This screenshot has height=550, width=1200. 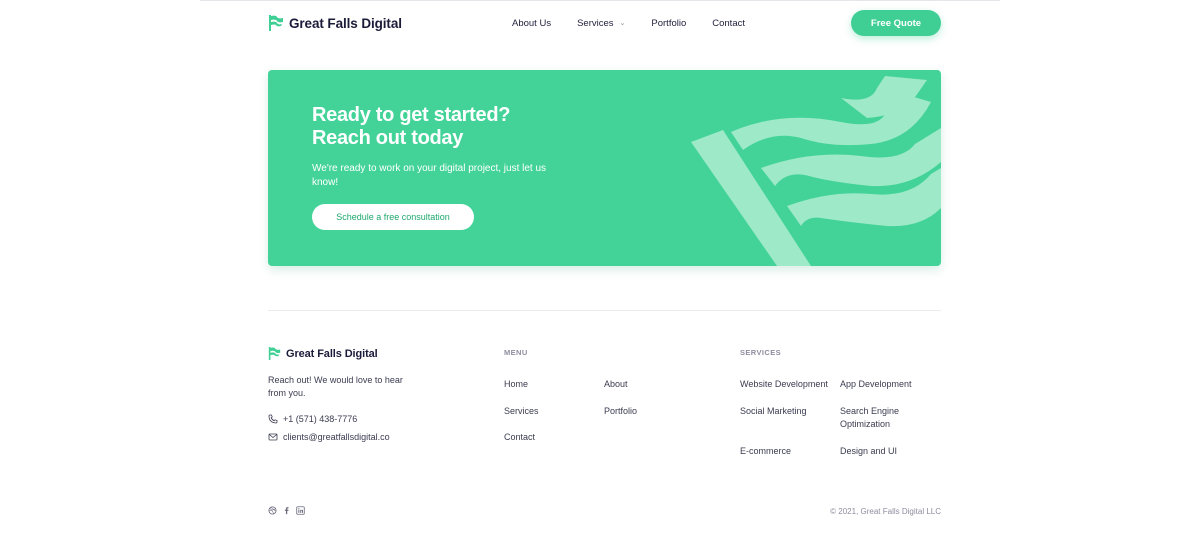 I want to click on footer-divider, so click(x=604, y=310).